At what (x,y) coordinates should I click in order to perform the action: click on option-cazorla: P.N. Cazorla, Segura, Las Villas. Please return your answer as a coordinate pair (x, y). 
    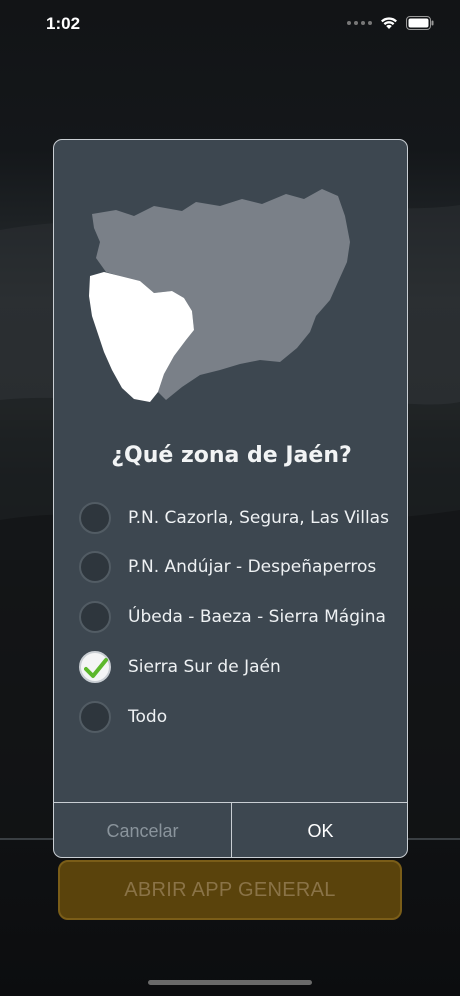
    Looking at the image, I should click on (239, 518).